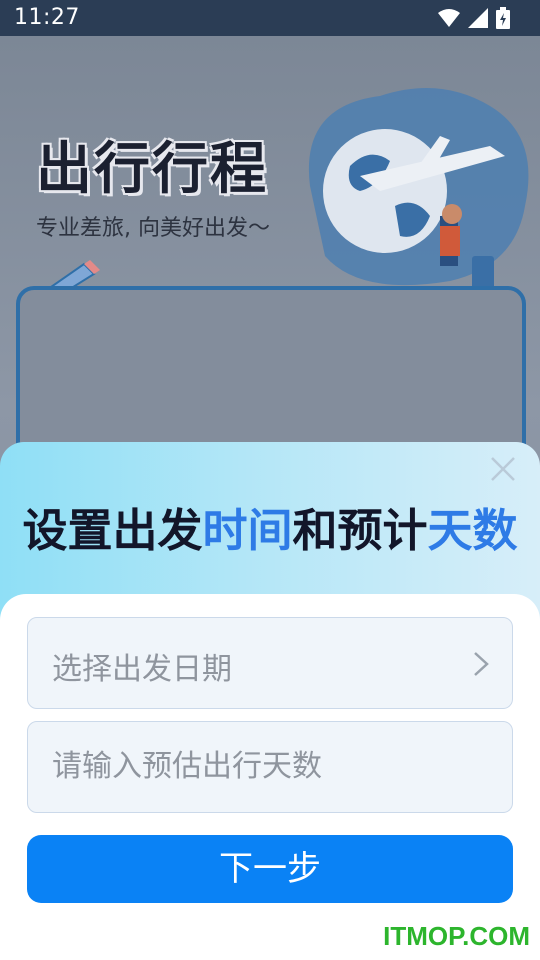 The height and width of the screenshot is (960, 540). What do you see at coordinates (142, 669) in the screenshot?
I see `departure-date-placeholder: 选择出发日期` at bounding box center [142, 669].